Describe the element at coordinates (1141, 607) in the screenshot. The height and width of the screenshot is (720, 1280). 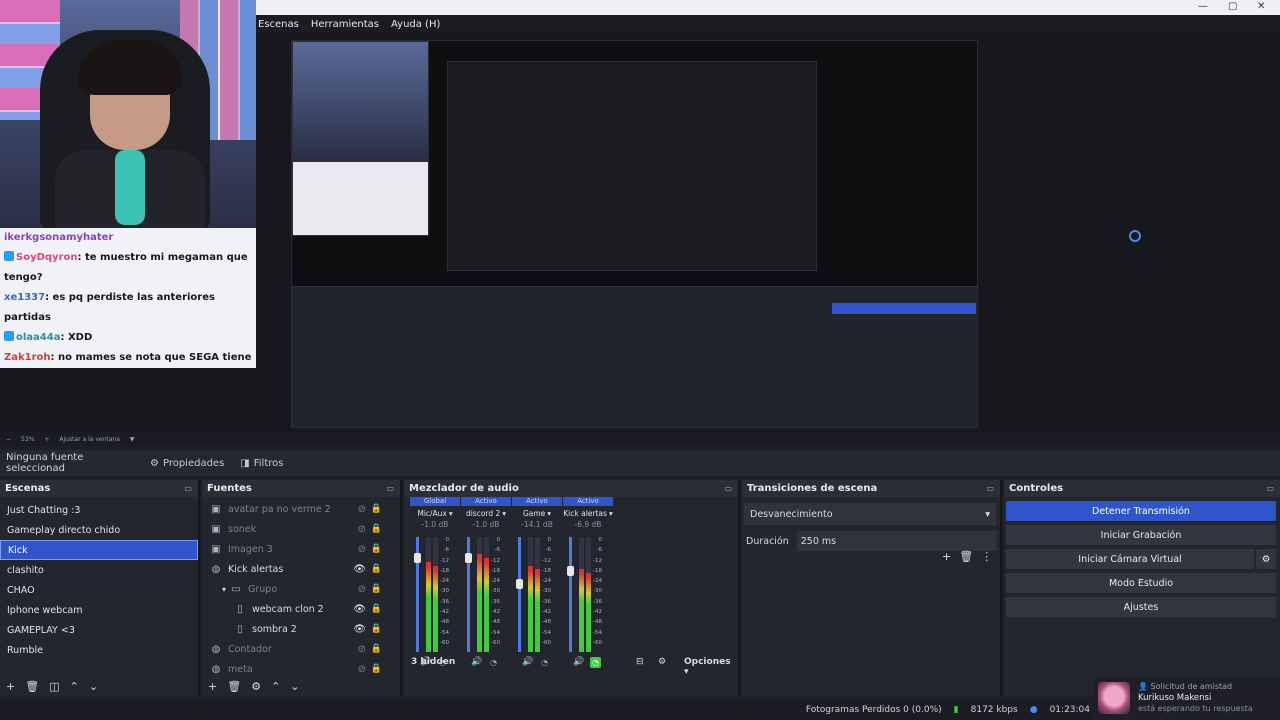
I see `settings-button: Ajustes` at that location.